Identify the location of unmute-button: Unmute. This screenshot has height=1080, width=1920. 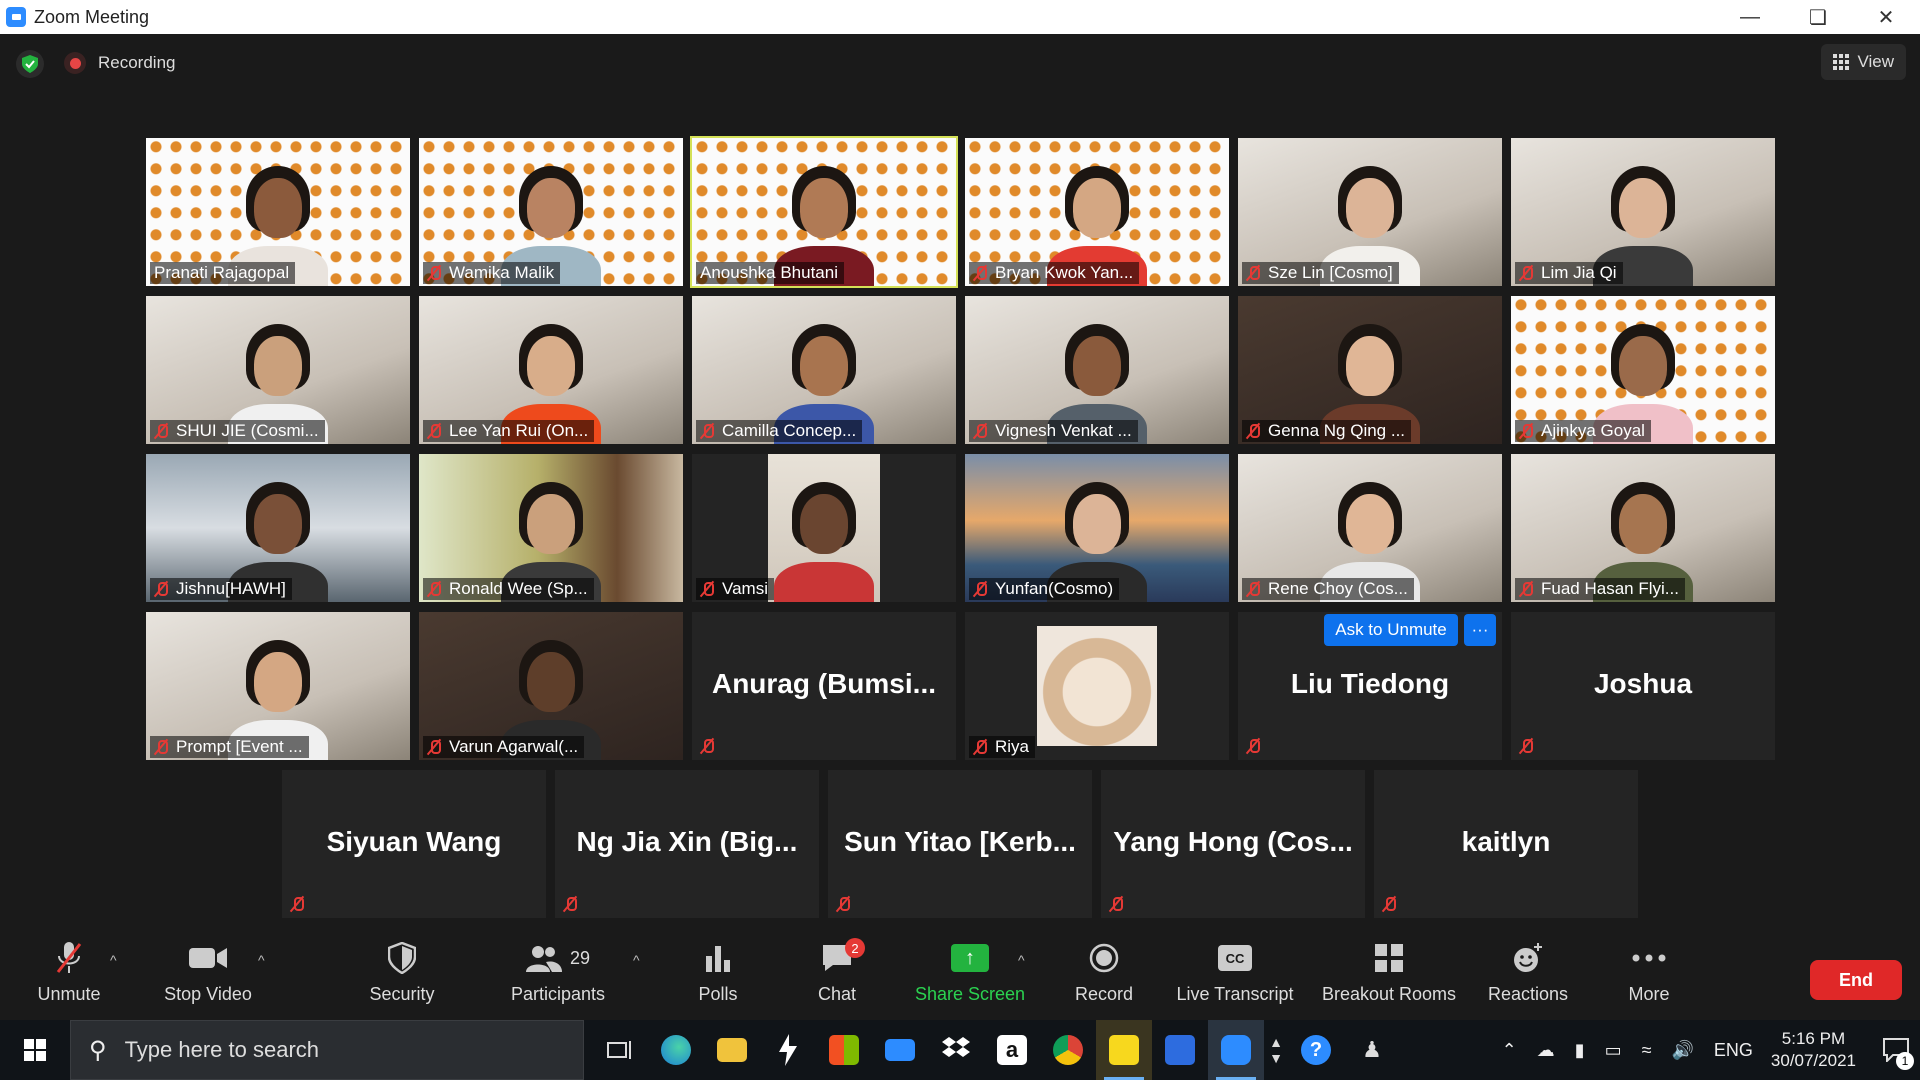
(69, 970).